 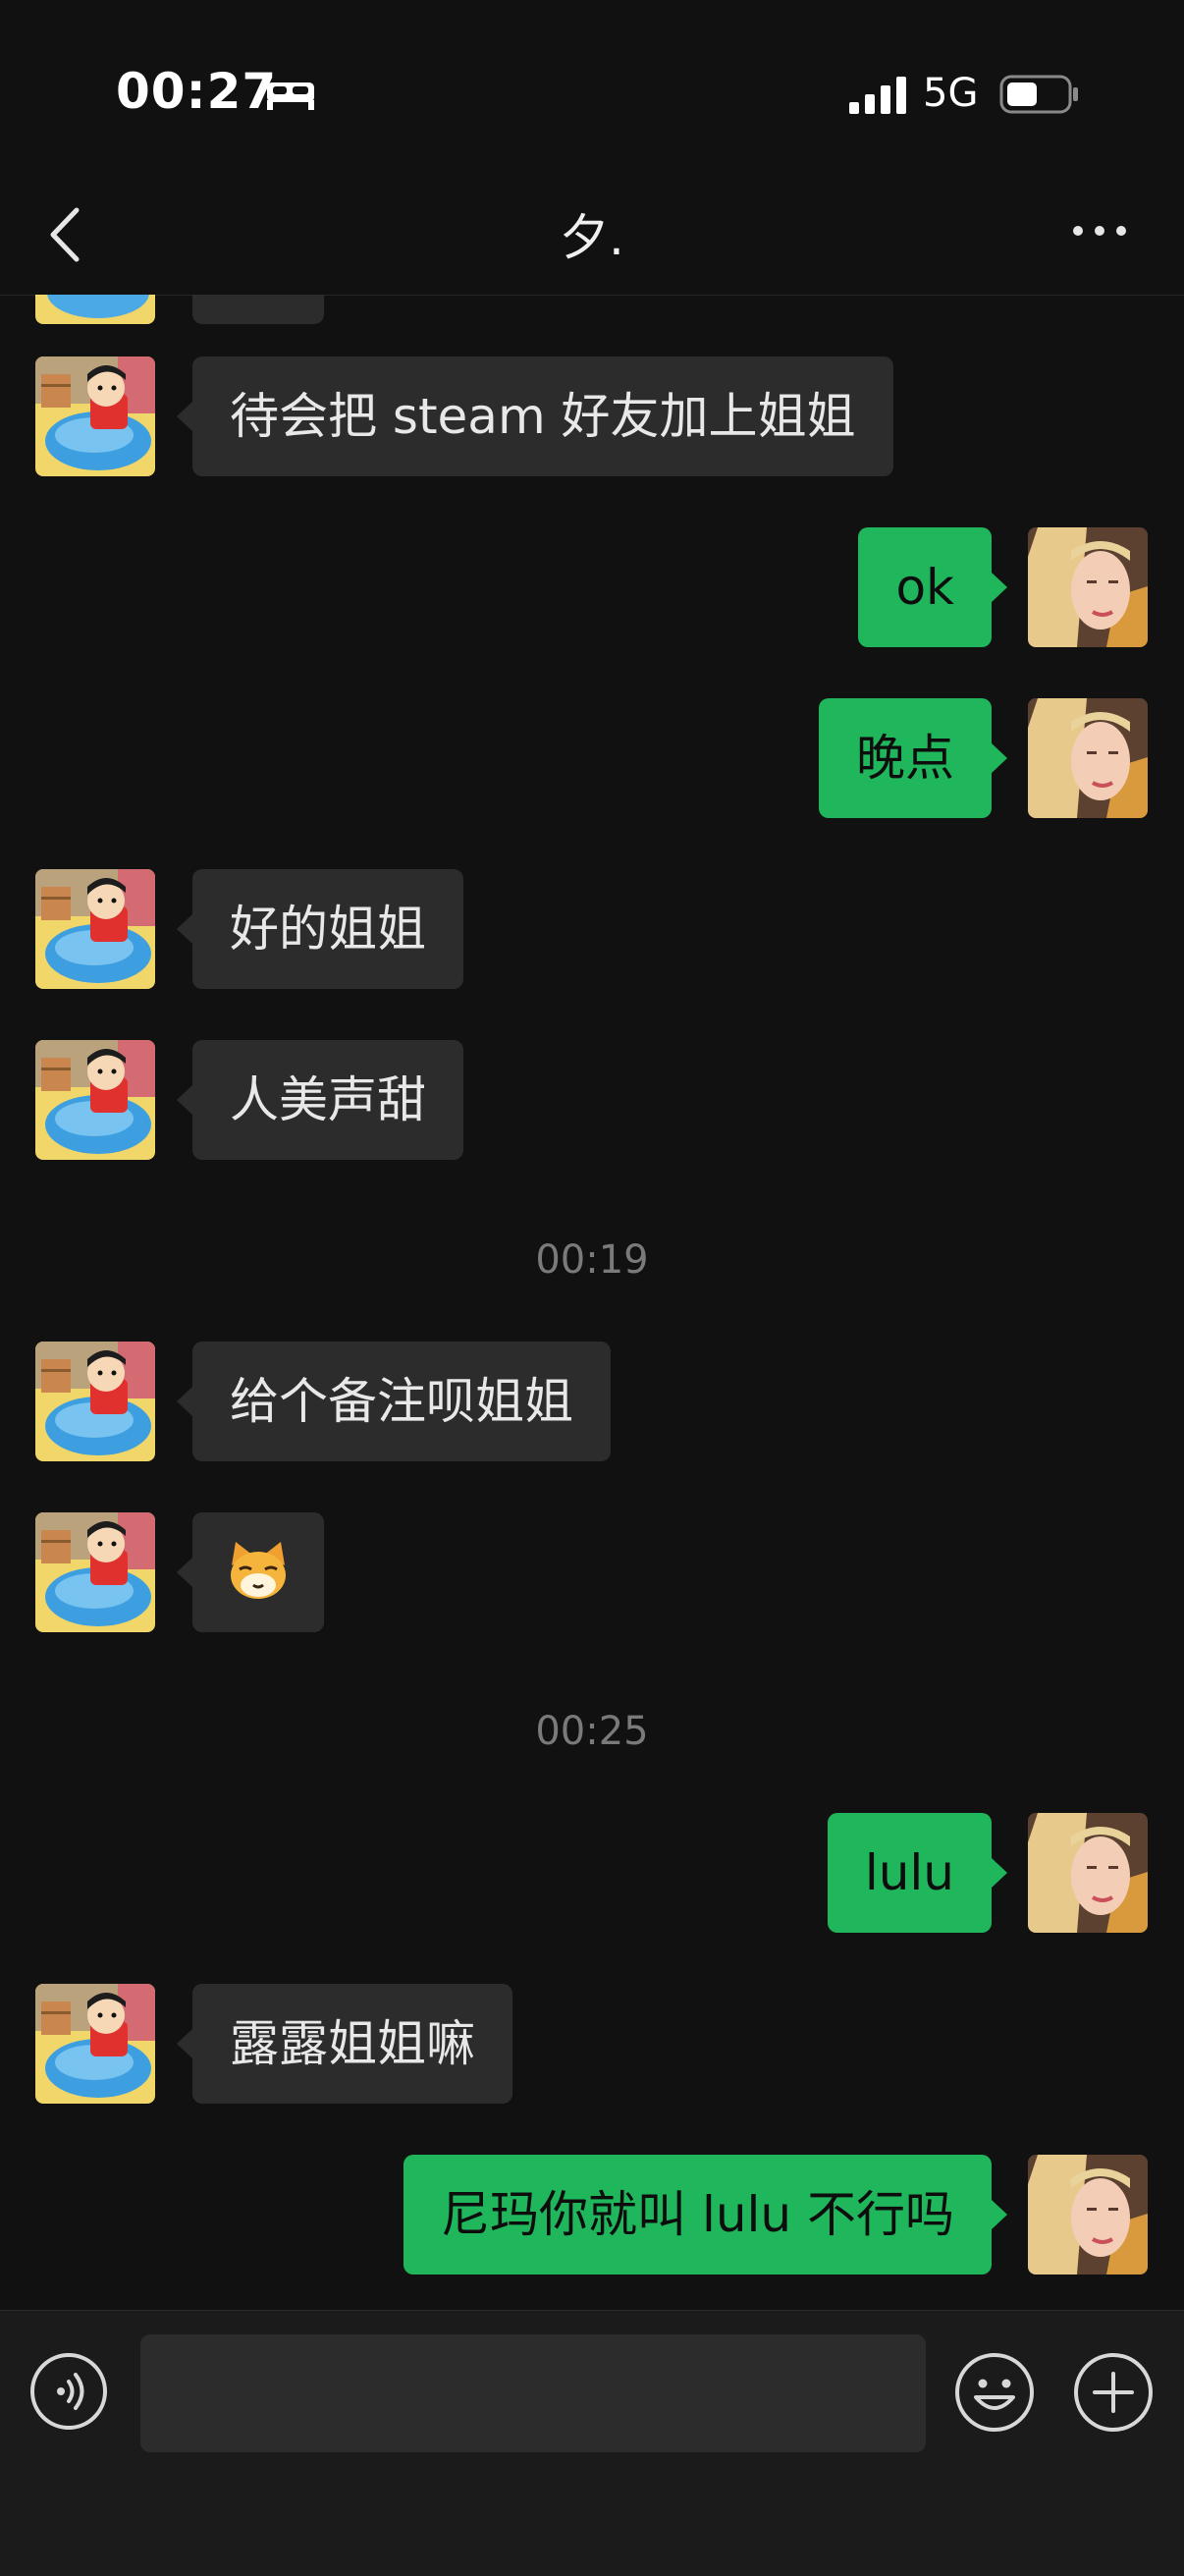 I want to click on more-dots-icon, so click(x=1099, y=231).